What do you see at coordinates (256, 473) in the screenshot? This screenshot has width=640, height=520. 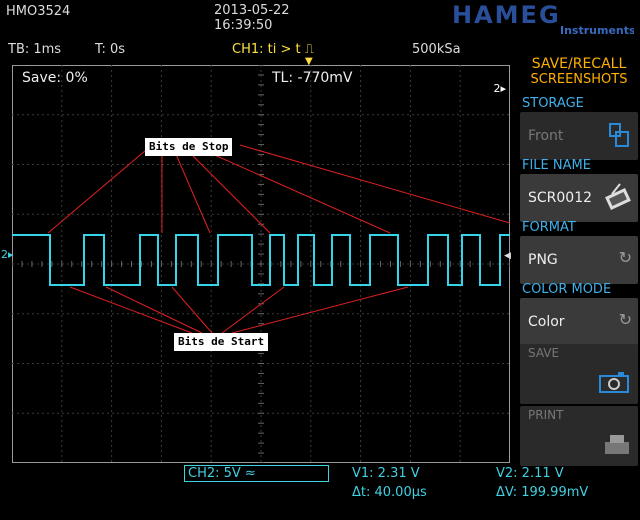 I see `ch2-settings-box: CH2: 5V ≈` at bounding box center [256, 473].